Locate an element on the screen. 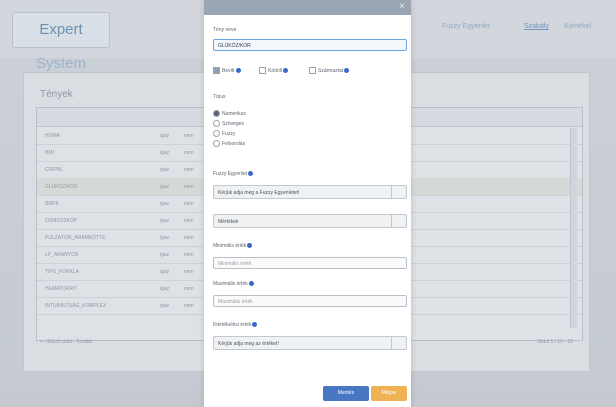 The height and width of the screenshot is (407, 616). save-button: Mentés is located at coordinates (346, 393).